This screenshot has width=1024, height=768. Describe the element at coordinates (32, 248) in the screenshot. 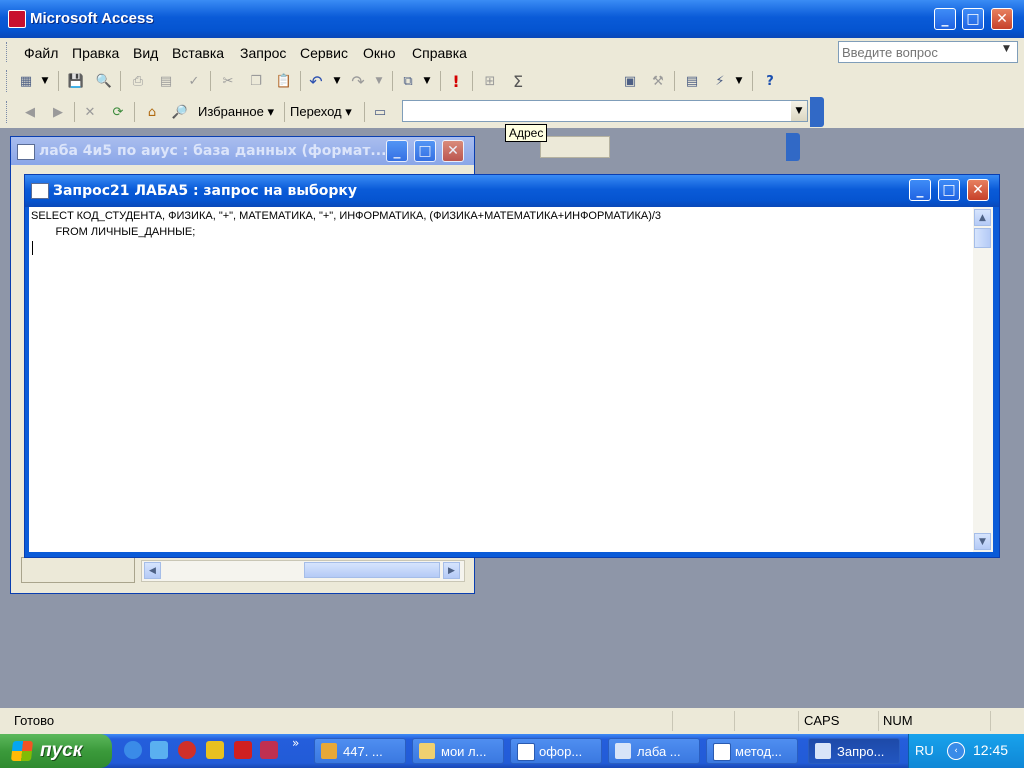

I see `text-cursor` at that location.